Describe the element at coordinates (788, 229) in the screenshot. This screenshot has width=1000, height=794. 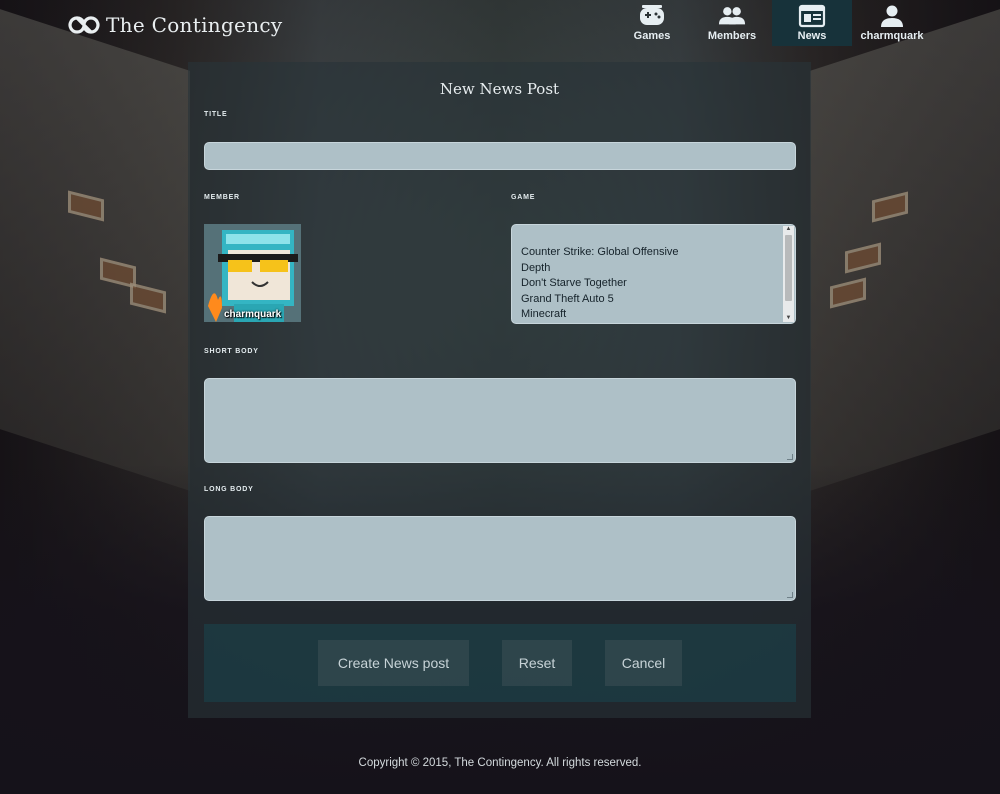
I see `scroll-up-arrow-icon: ▲` at that location.